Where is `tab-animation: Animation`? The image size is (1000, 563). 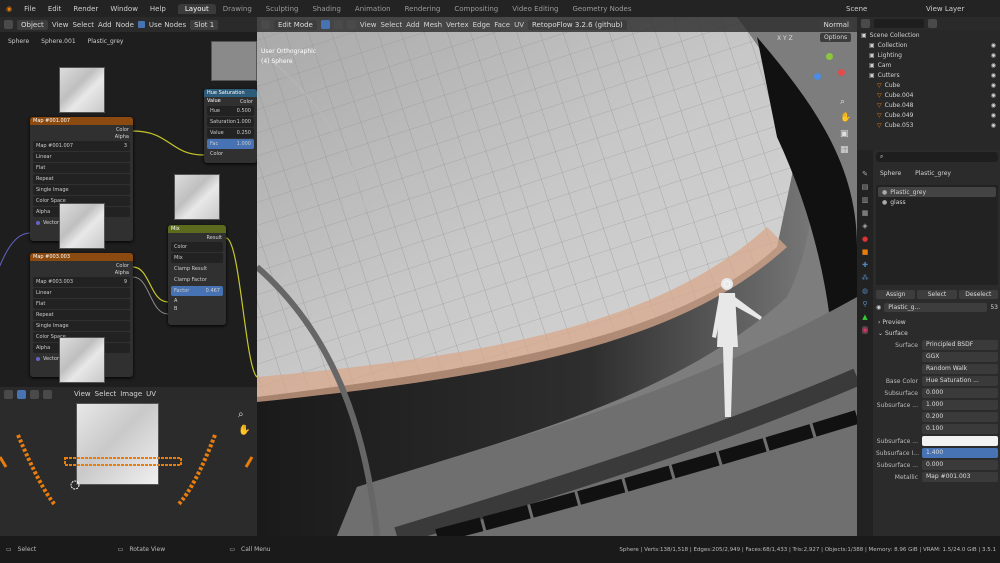 tab-animation: Animation is located at coordinates (373, 9).